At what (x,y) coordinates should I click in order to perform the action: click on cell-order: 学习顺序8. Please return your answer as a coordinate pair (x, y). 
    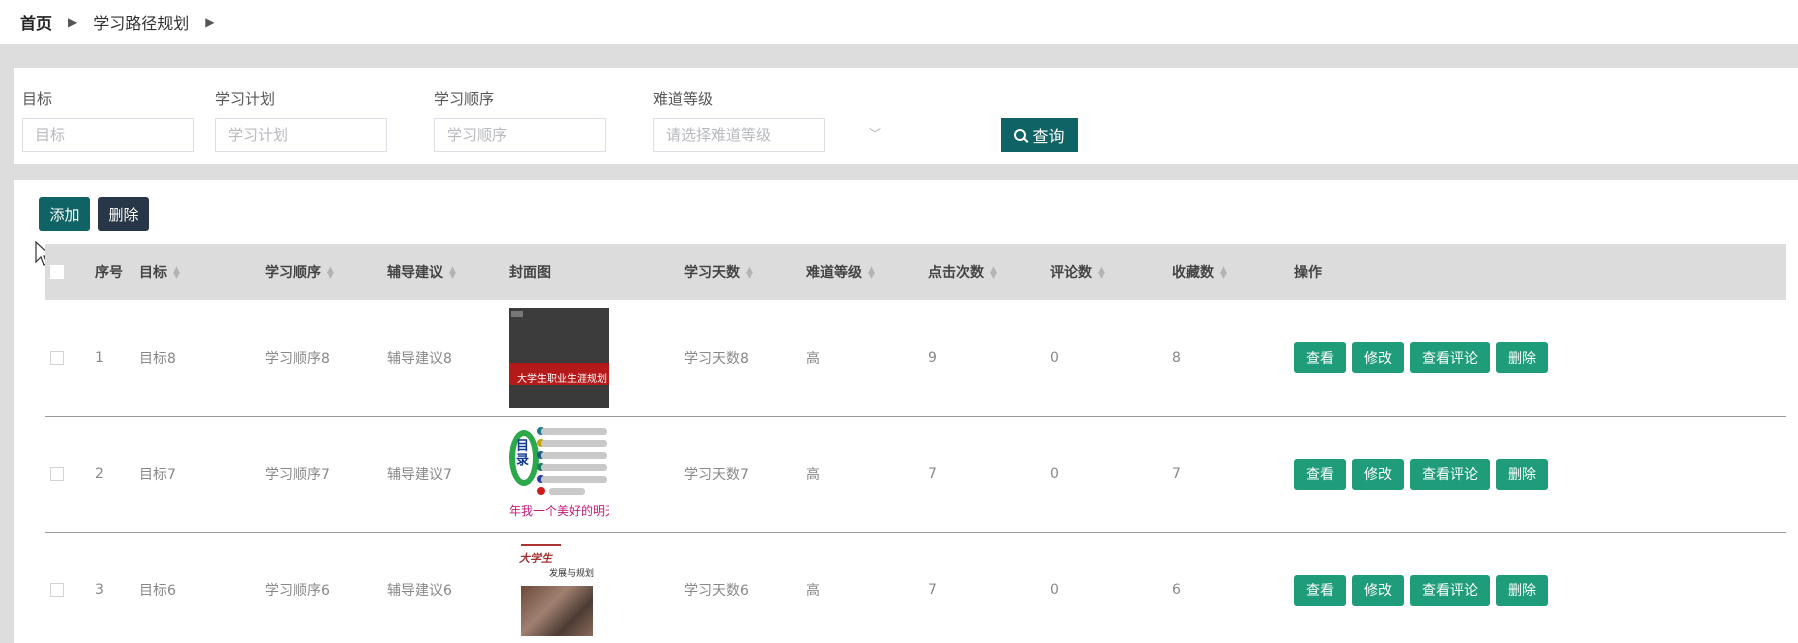
    Looking at the image, I should click on (297, 358).